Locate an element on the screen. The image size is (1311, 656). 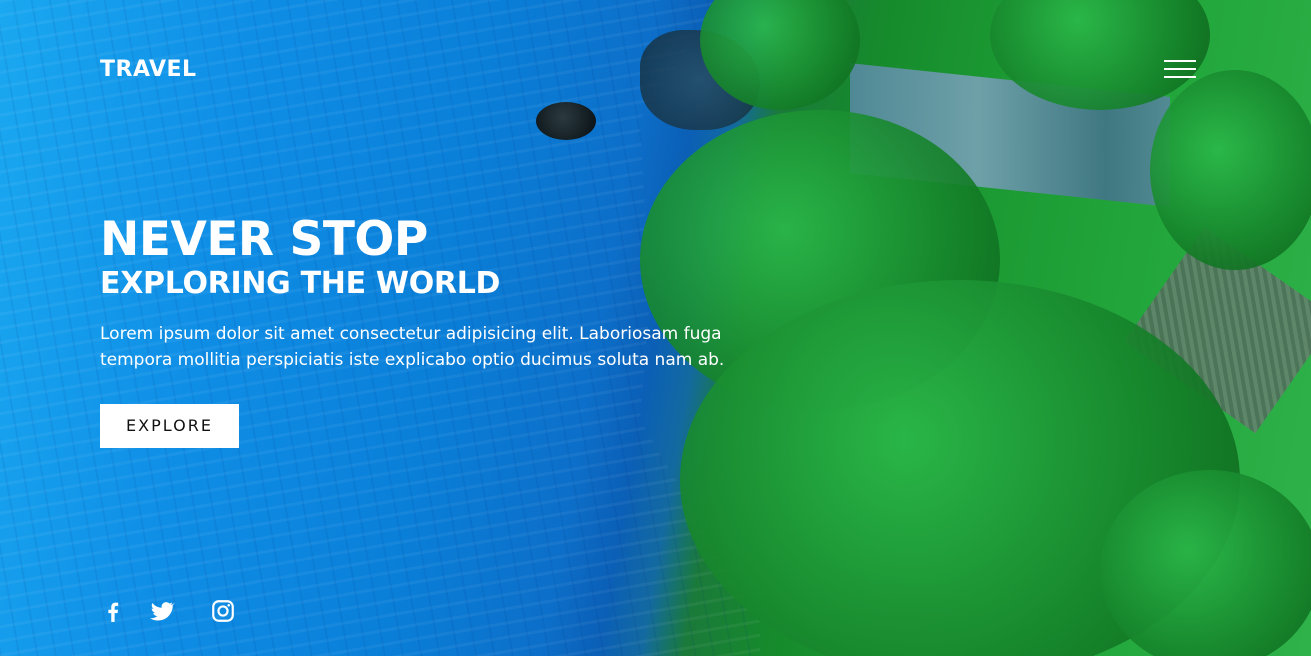
explore-button: EXPLORE is located at coordinates (169, 426).